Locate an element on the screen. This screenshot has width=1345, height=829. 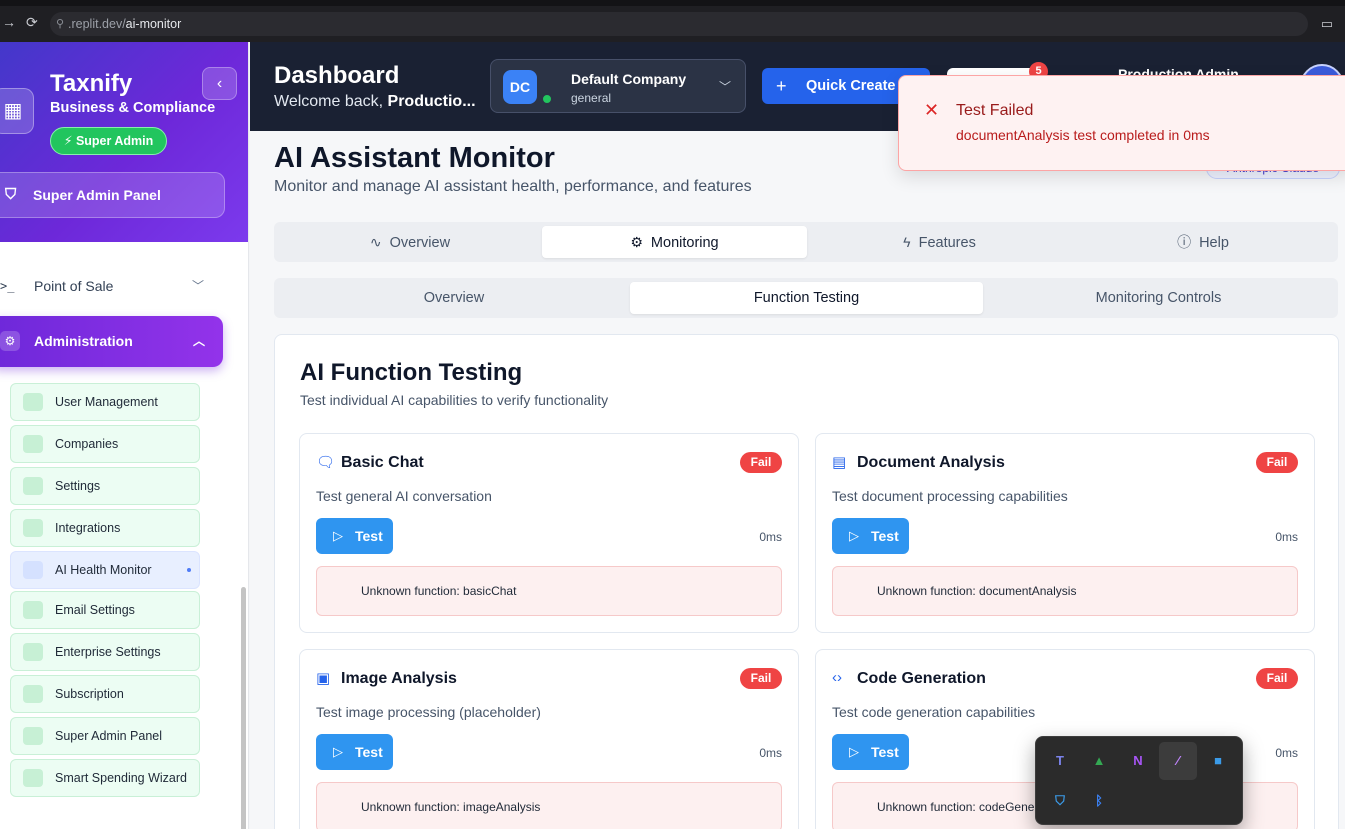
error-message: Unknown function: imageAnalysis is located at coordinates (549, 805).